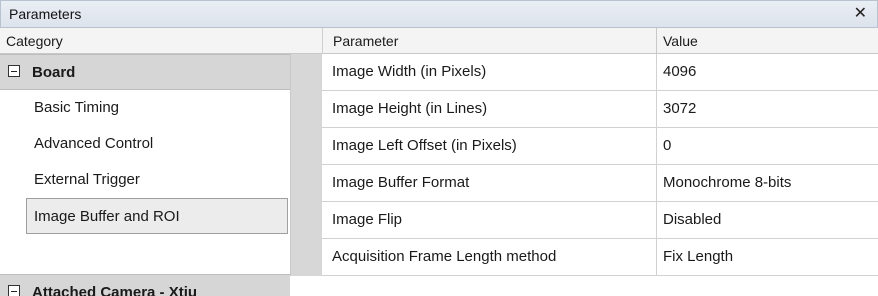  What do you see at coordinates (54, 72) in the screenshot?
I see `tree-group-label: Board` at bounding box center [54, 72].